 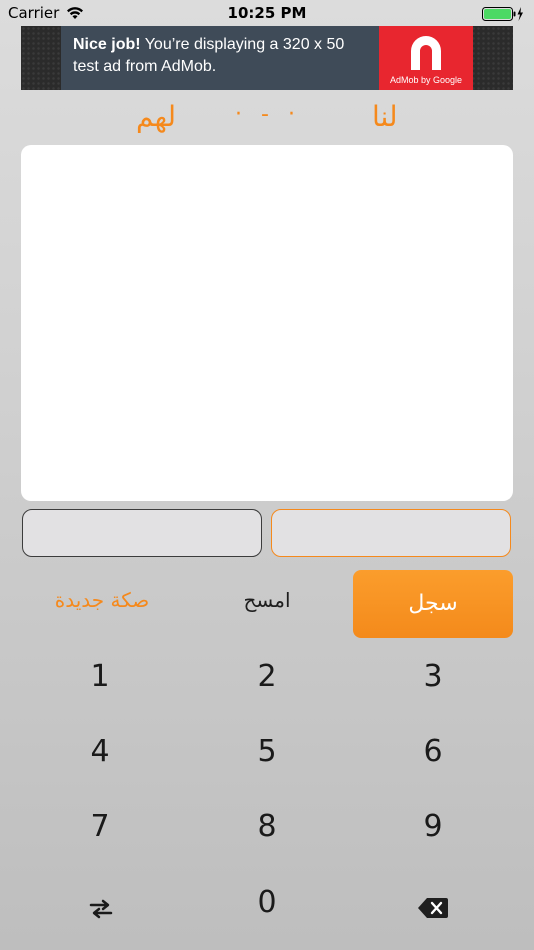 I want to click on us-score-input, so click(x=391, y=533).